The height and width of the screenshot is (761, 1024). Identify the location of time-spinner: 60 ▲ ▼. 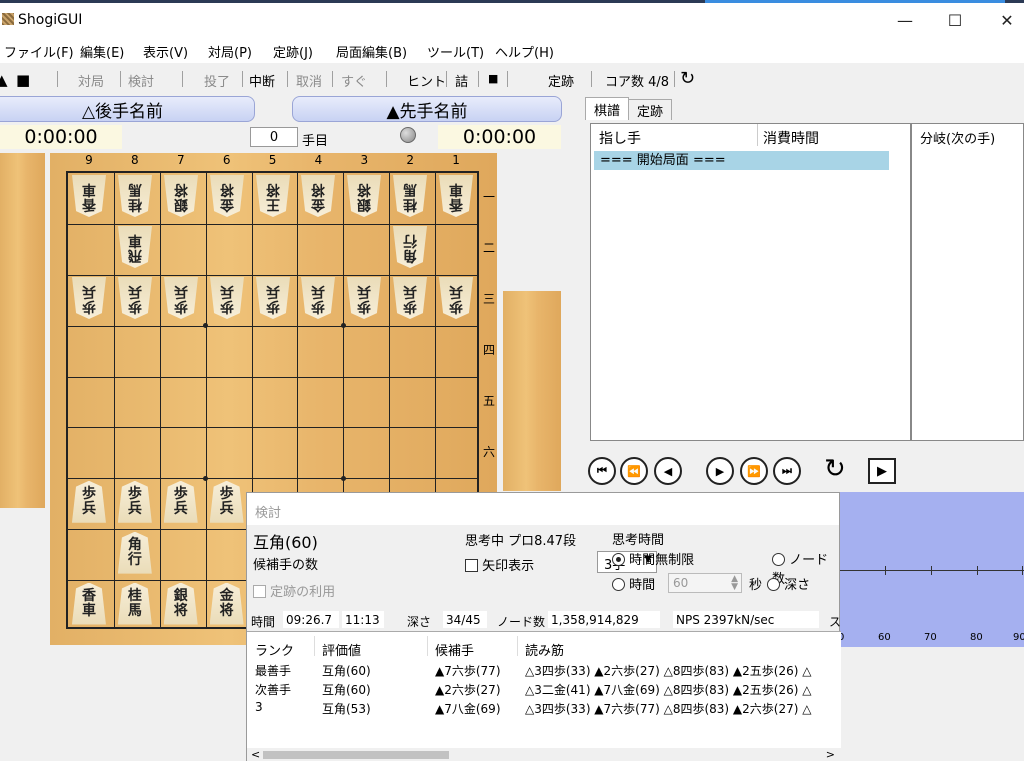
(705, 583).